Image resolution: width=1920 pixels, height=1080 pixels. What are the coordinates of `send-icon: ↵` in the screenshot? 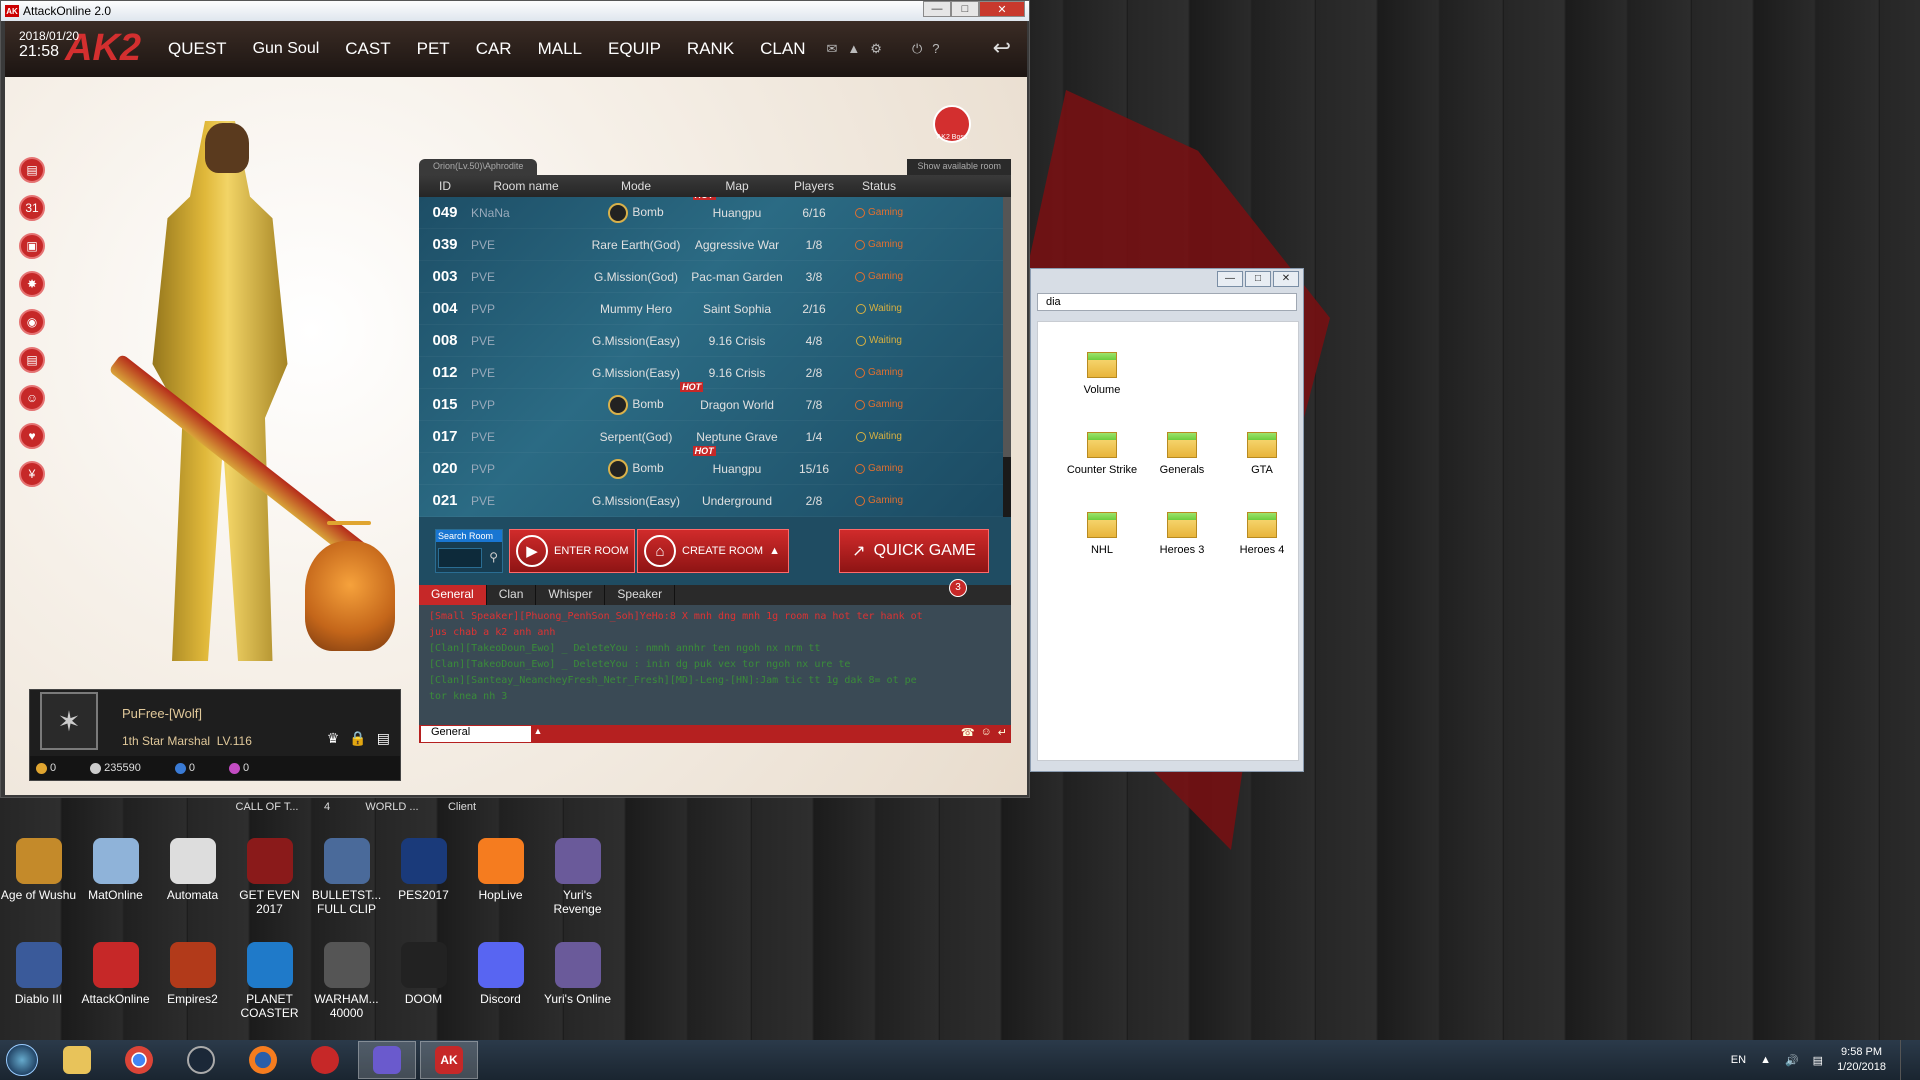 It's located at (1002, 732).